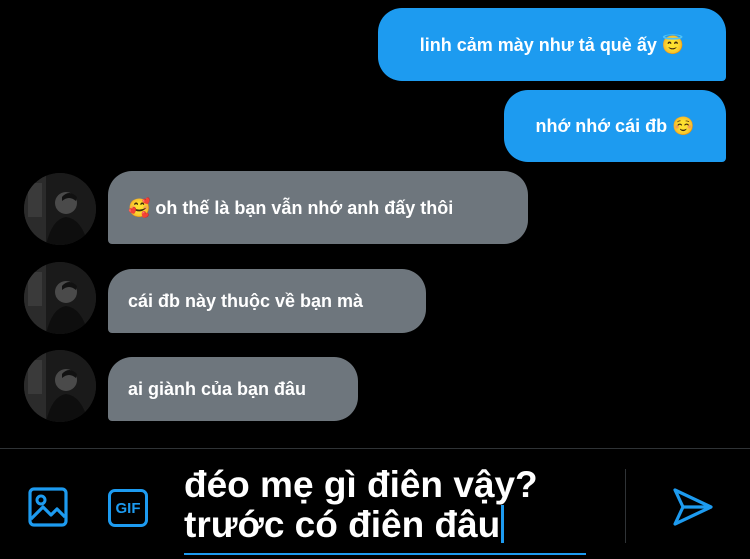  What do you see at coordinates (361, 485) in the screenshot?
I see `message-input-line-1: đéo mẹ gì điên vậy?` at bounding box center [361, 485].